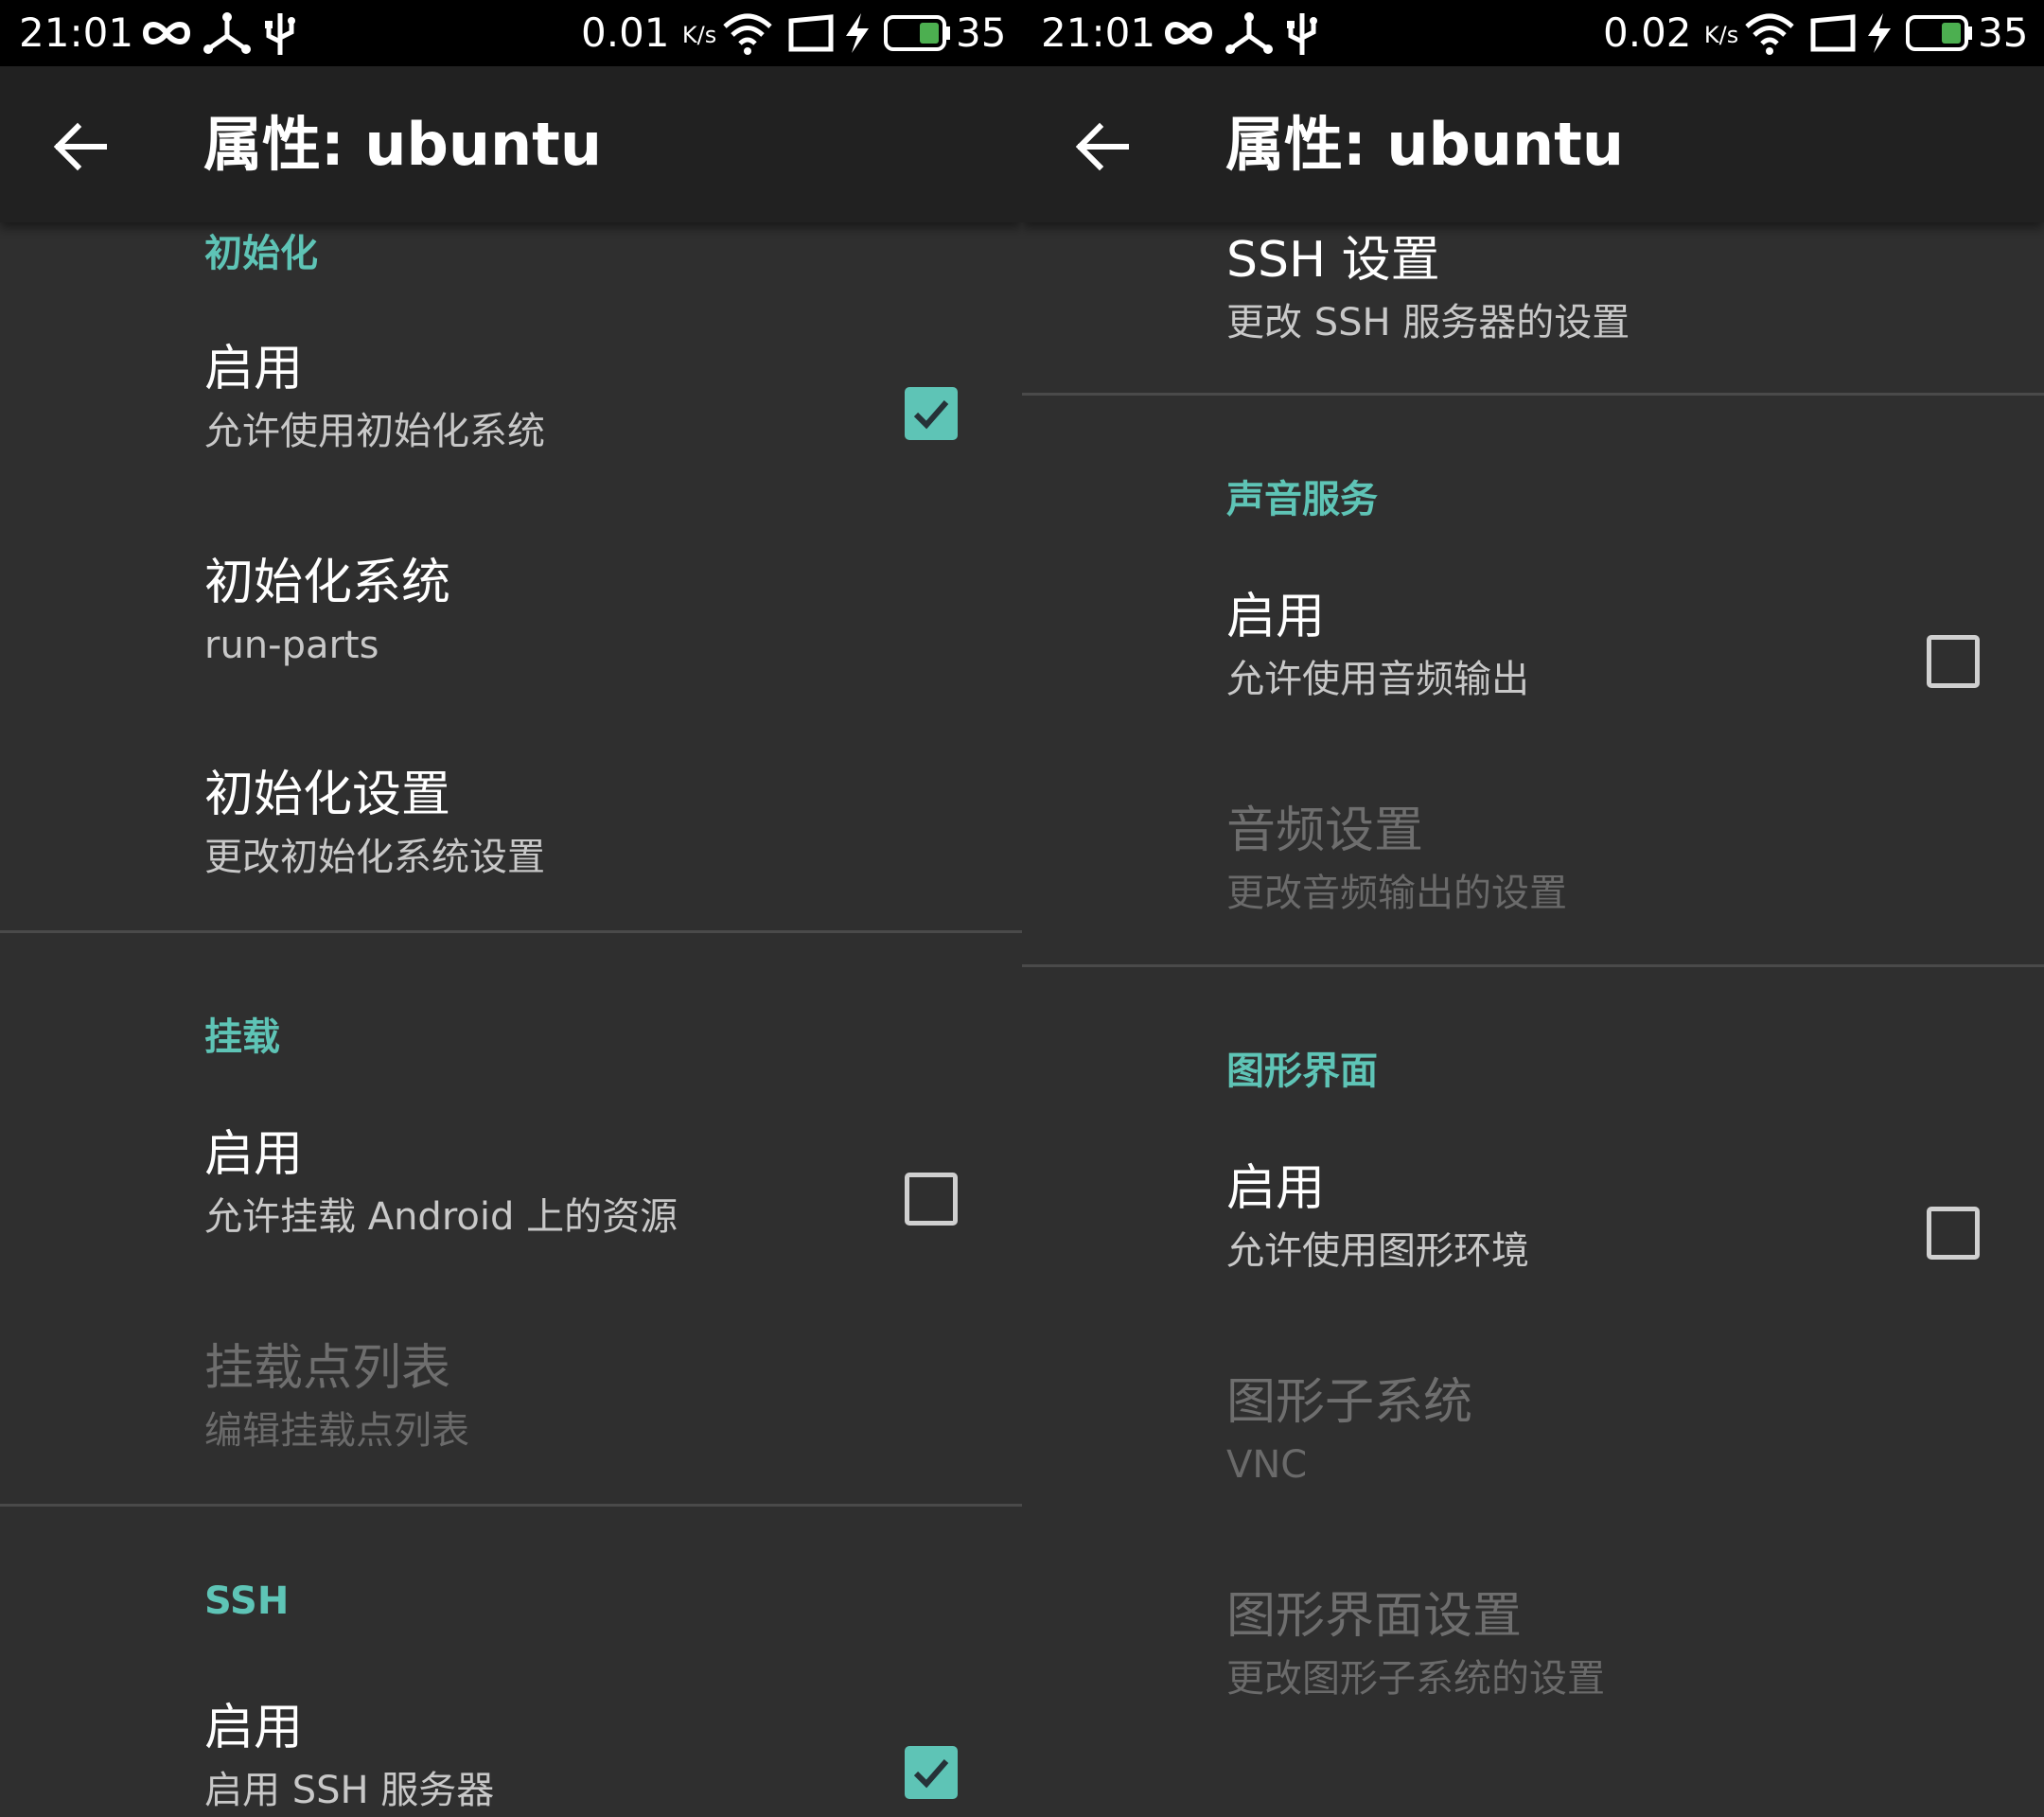 This screenshot has height=1817, width=2044. Describe the element at coordinates (242, 1037) in the screenshot. I see `category-mount: 挂载` at that location.